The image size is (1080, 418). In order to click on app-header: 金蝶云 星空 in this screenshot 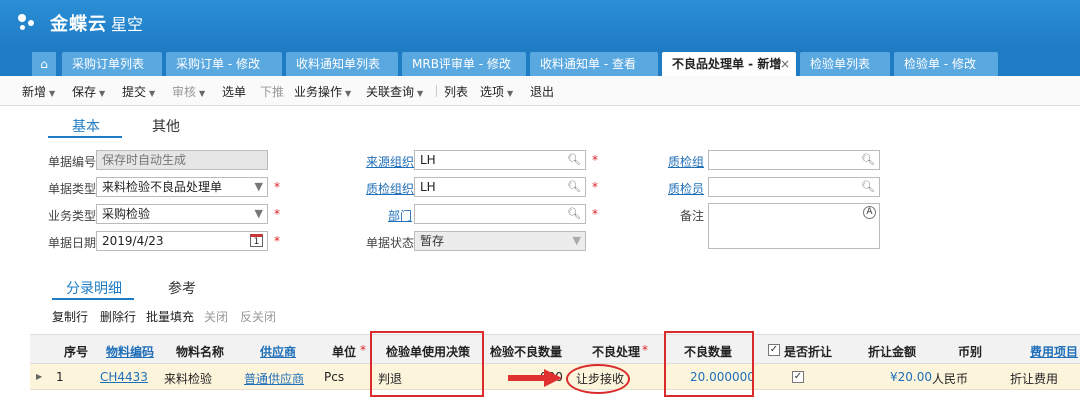, I will do `click(540, 24)`.